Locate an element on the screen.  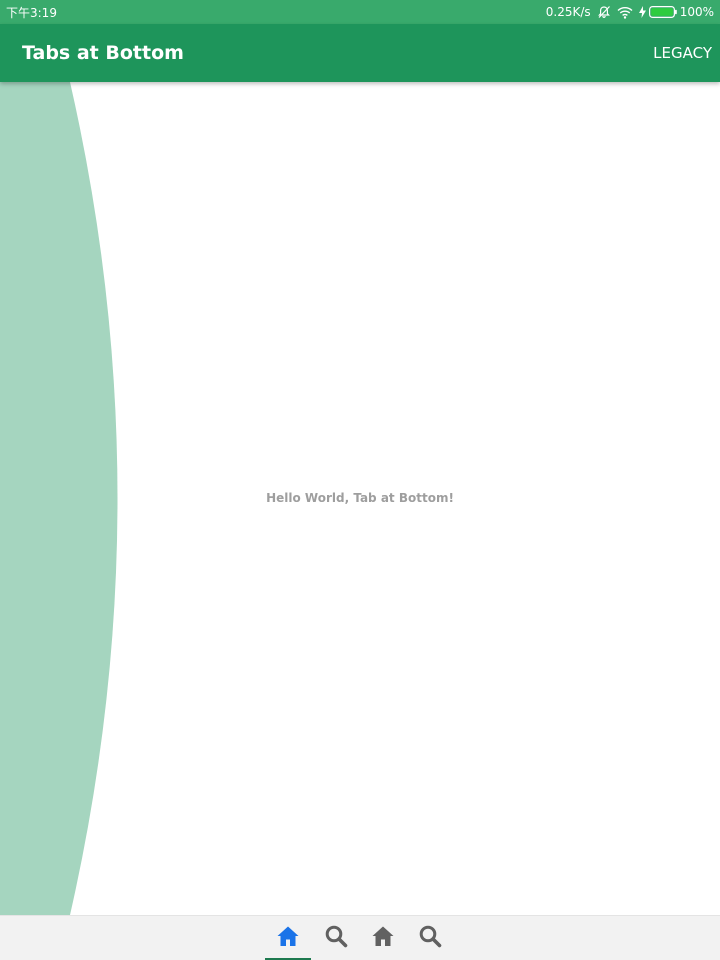
status-left: 下午3:19 is located at coordinates (31, 12).